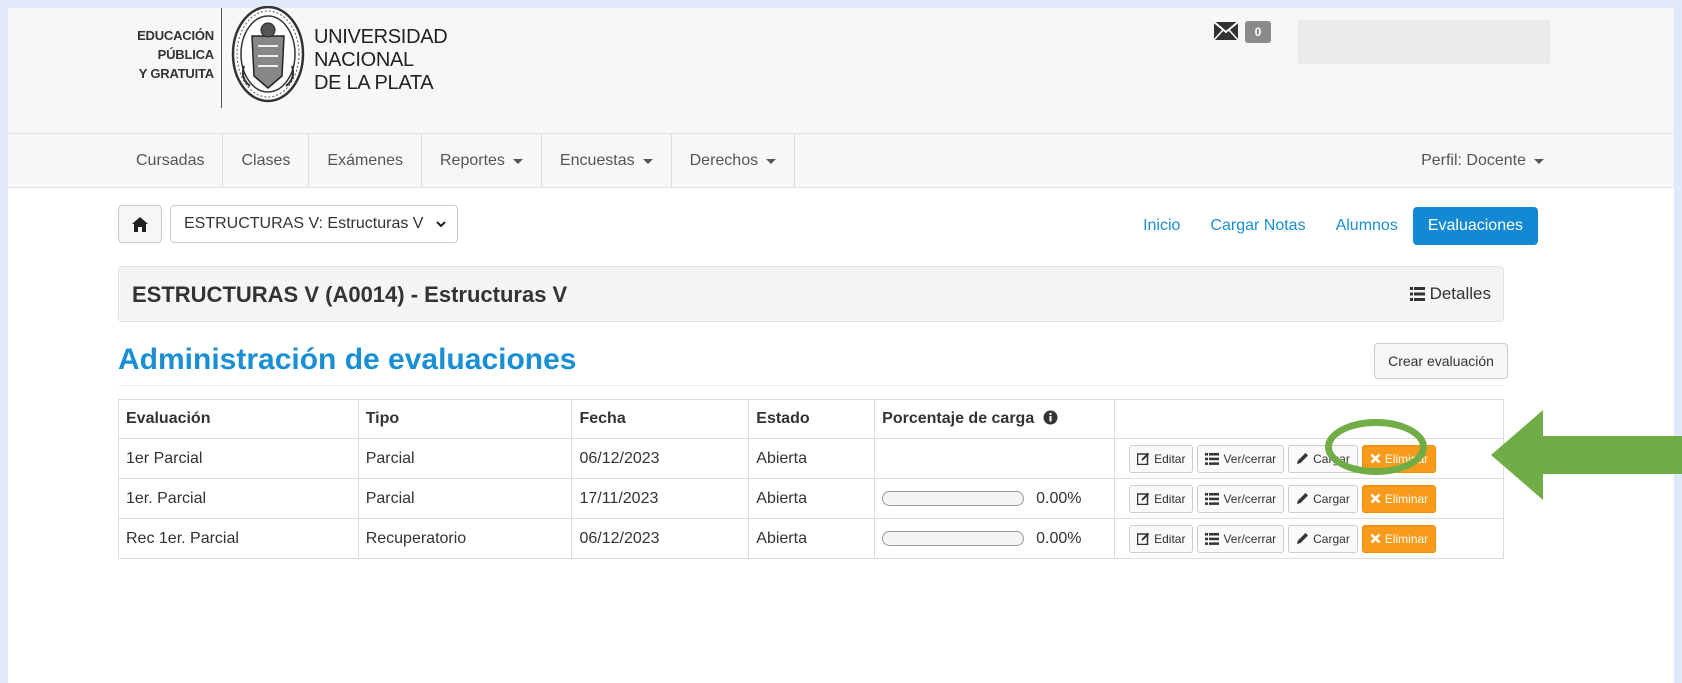 This screenshot has height=683, width=1682. I want to click on create-evaluation-button: Crear evaluación, so click(1441, 361).